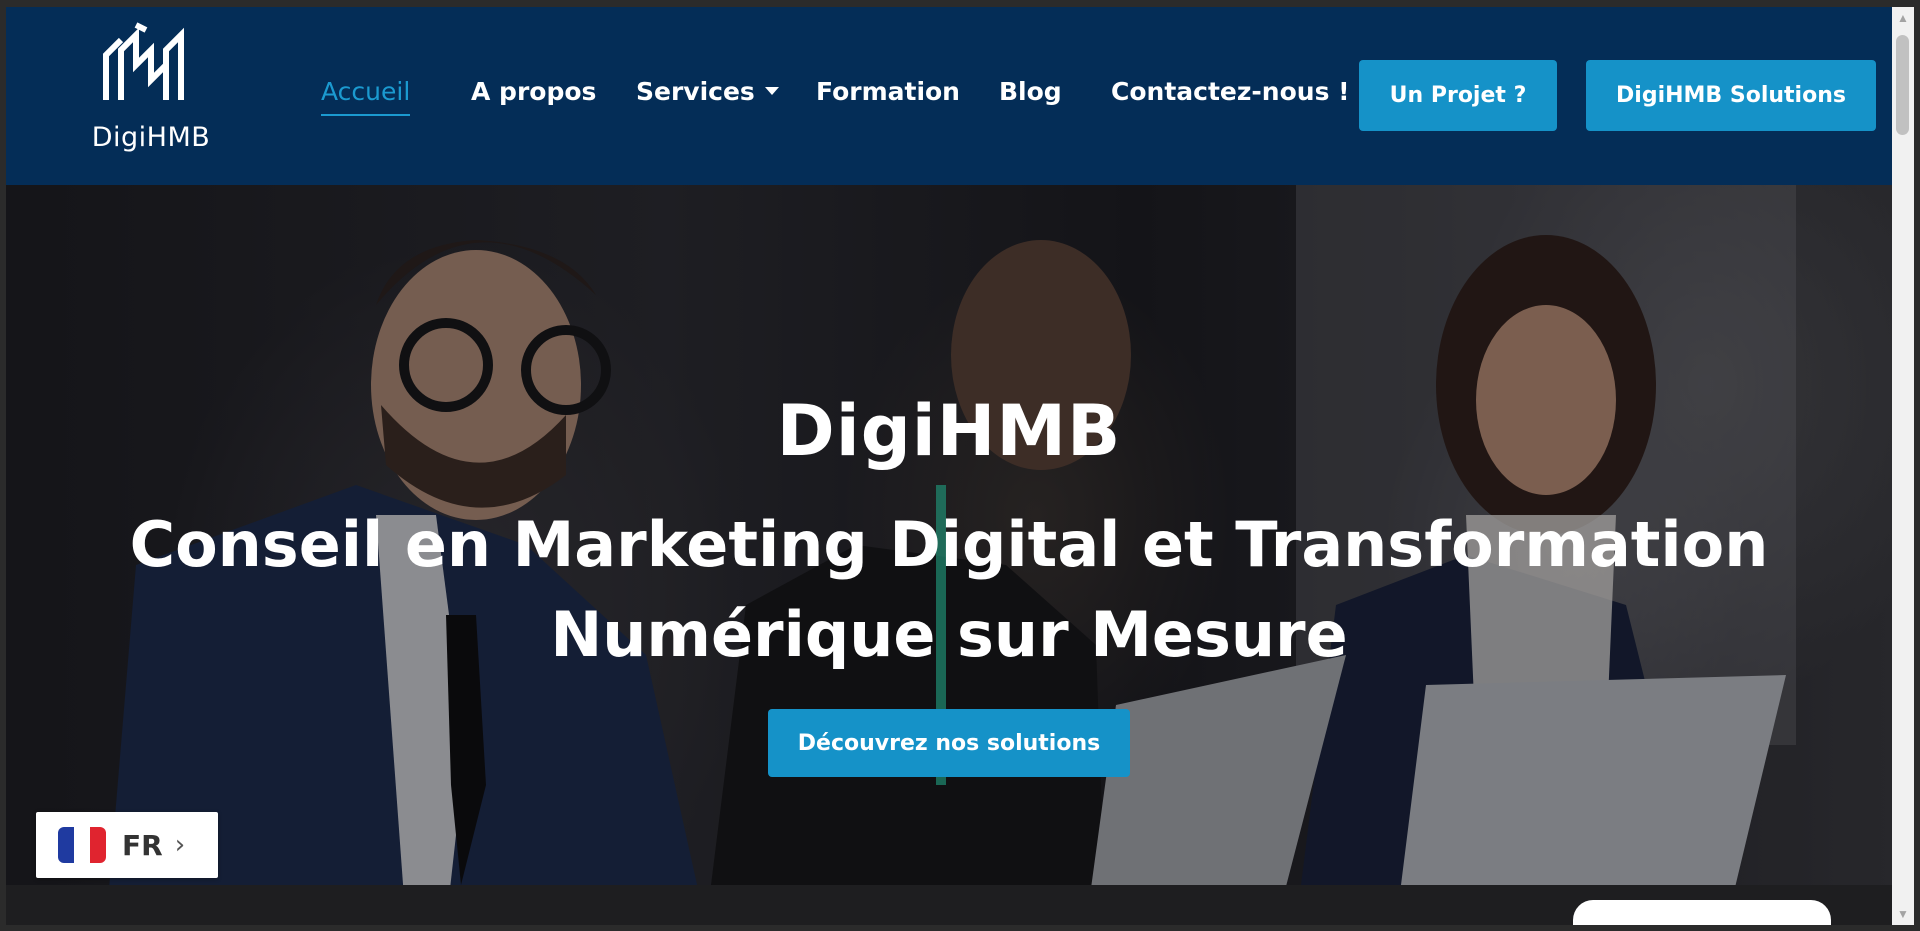  What do you see at coordinates (82, 845) in the screenshot?
I see `france-flag-icon` at bounding box center [82, 845].